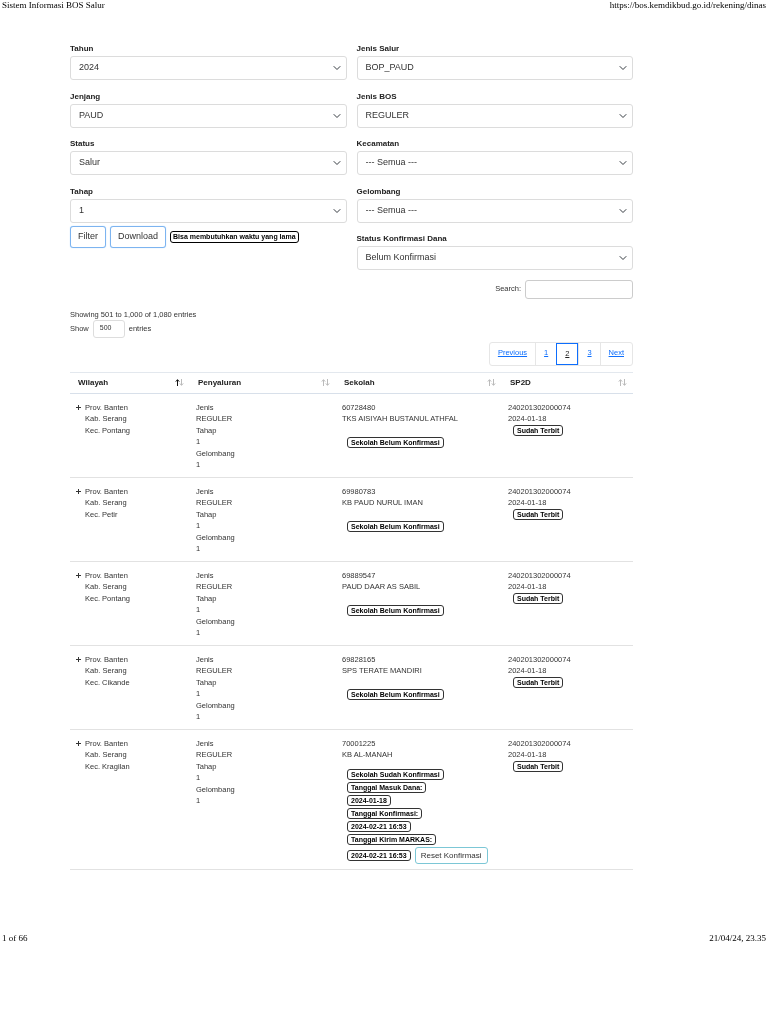 This screenshot has height=1024, width=768. Describe the element at coordinates (208, 68) in the screenshot. I see `dropdown: 2024` at that location.